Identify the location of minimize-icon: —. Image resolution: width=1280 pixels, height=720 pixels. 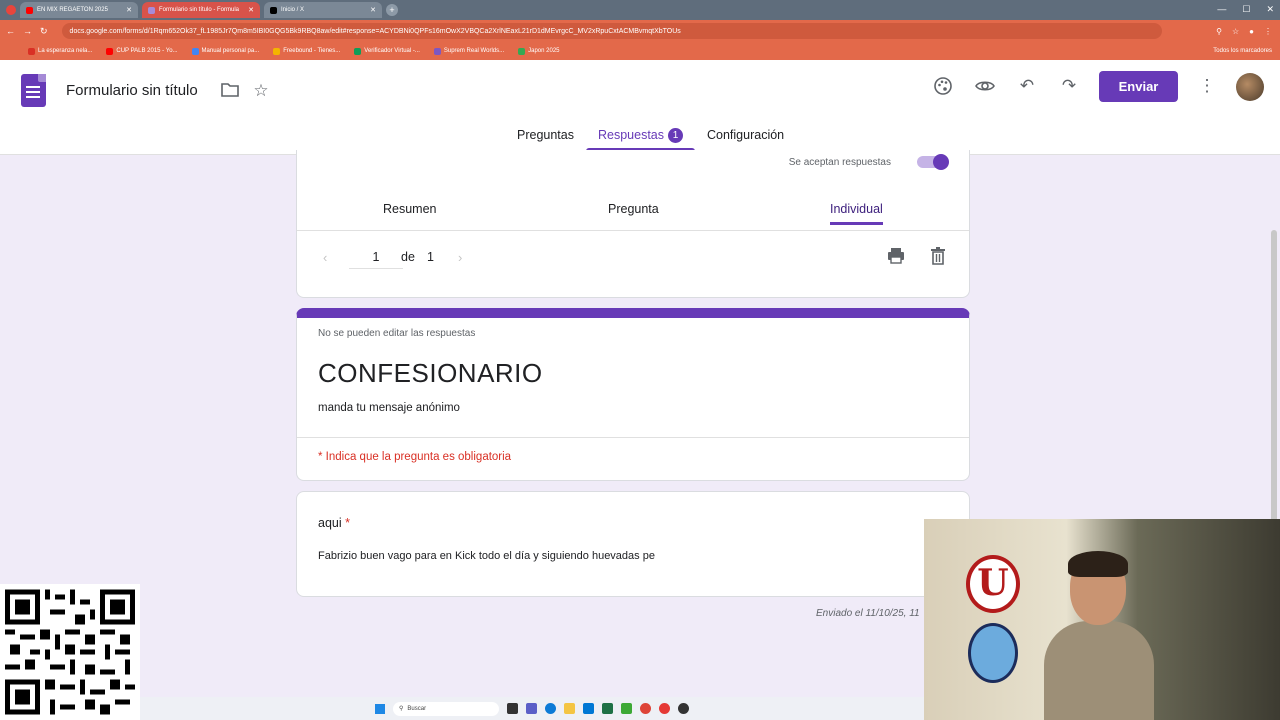
(1221, 9).